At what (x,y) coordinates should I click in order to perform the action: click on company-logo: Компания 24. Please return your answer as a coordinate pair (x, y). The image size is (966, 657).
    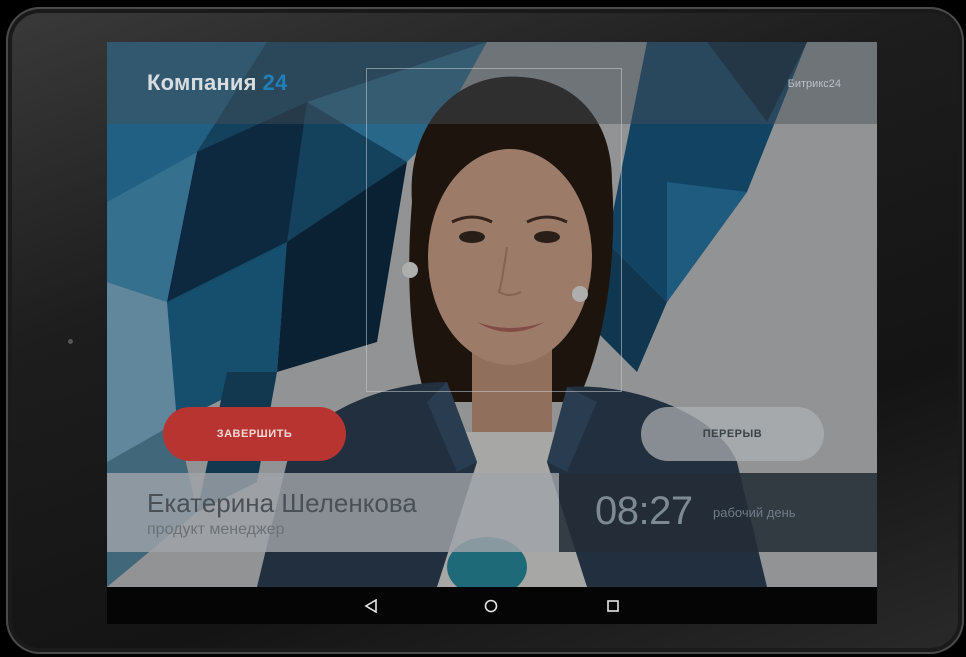
    Looking at the image, I should click on (217, 83).